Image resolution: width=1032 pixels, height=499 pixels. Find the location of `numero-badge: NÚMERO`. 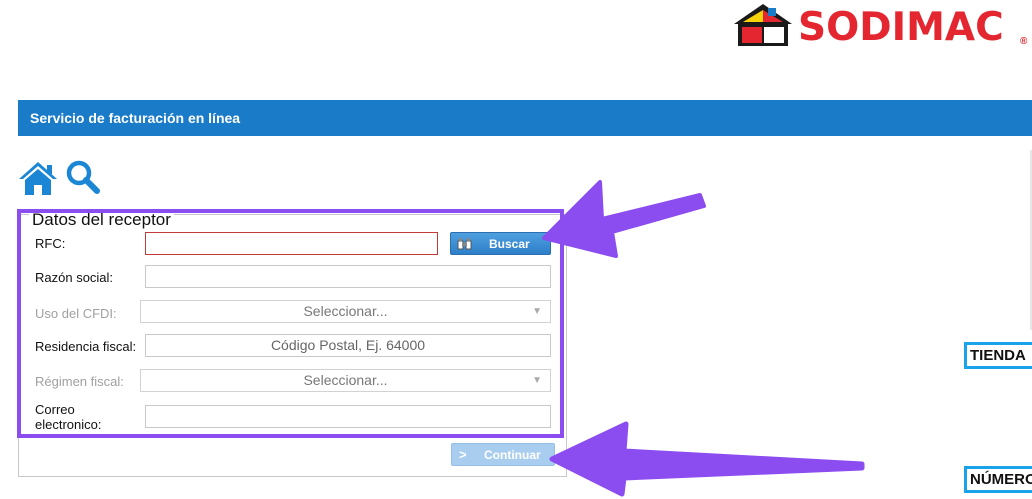

numero-badge: NÚMERO is located at coordinates (998, 479).